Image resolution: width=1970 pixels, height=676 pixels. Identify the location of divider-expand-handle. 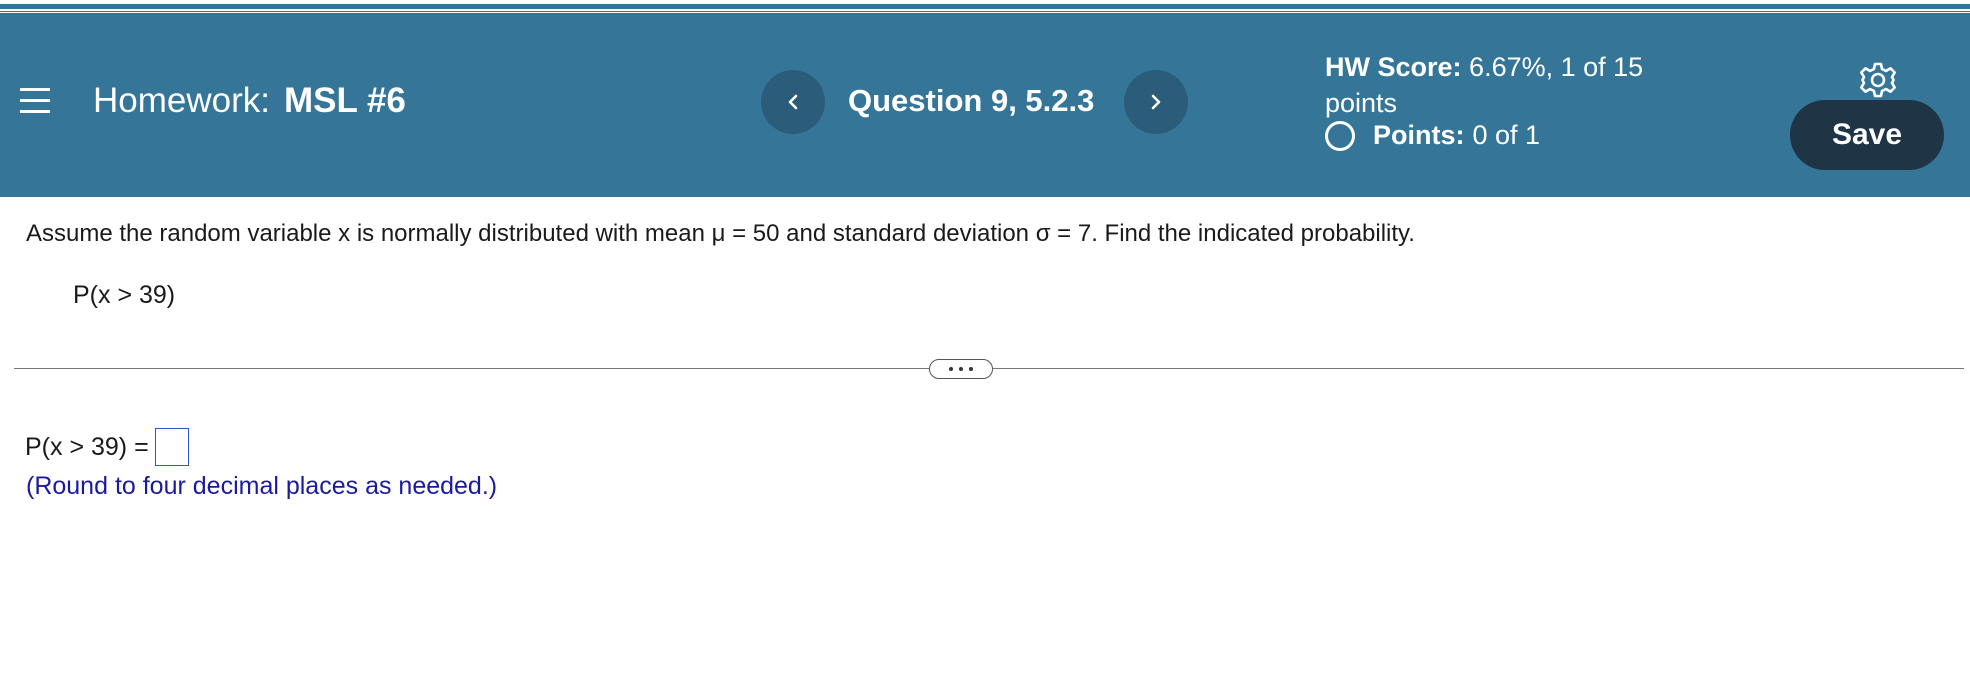
(961, 369).